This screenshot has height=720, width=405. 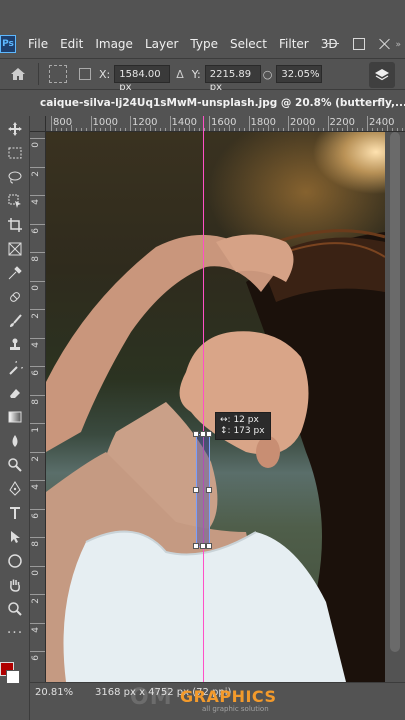 I want to click on zoom-tool-icon, so click(x=15, y=609).